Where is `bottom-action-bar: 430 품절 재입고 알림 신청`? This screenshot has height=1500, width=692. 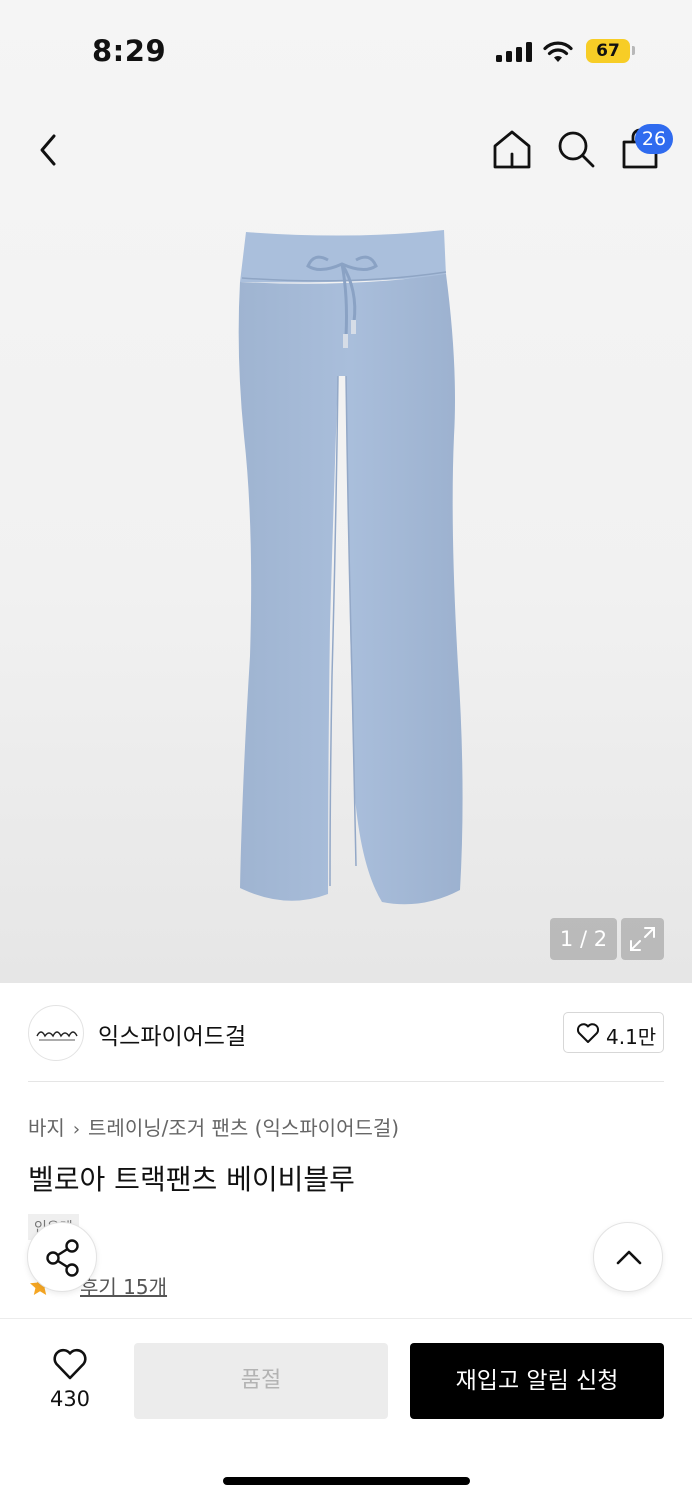
bottom-action-bar: 430 품절 재입고 알림 신청 is located at coordinates (346, 1409).